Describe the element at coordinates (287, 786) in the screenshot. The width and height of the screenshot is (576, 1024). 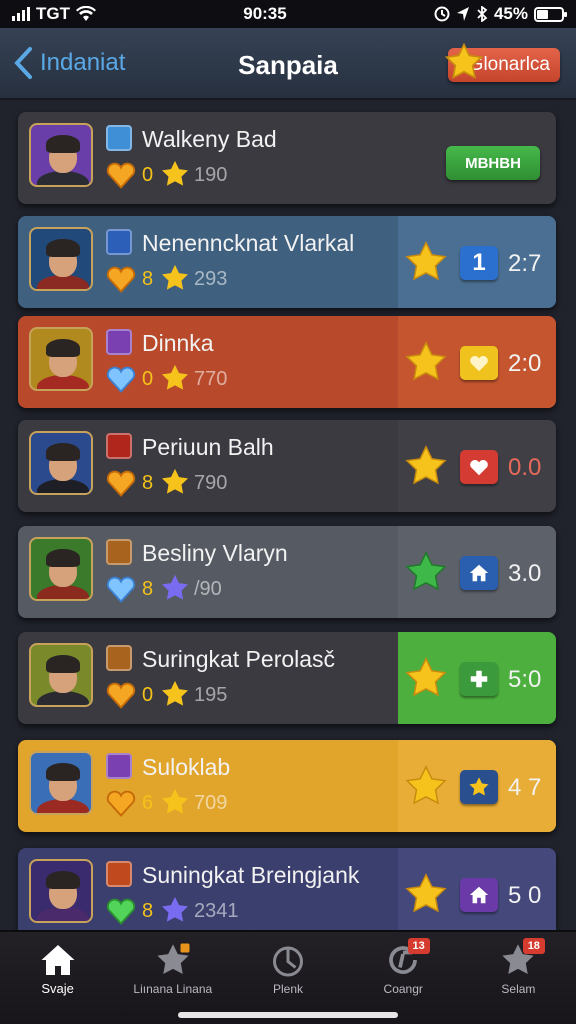
I see `list-item: Suloklab 6 709 4 7` at that location.